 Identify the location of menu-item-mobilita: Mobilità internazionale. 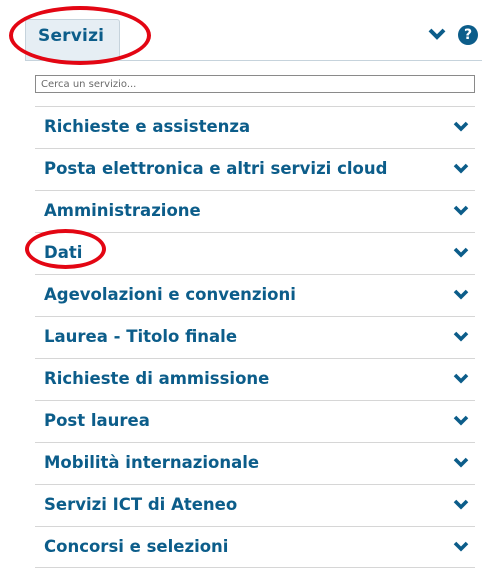
(255, 463).